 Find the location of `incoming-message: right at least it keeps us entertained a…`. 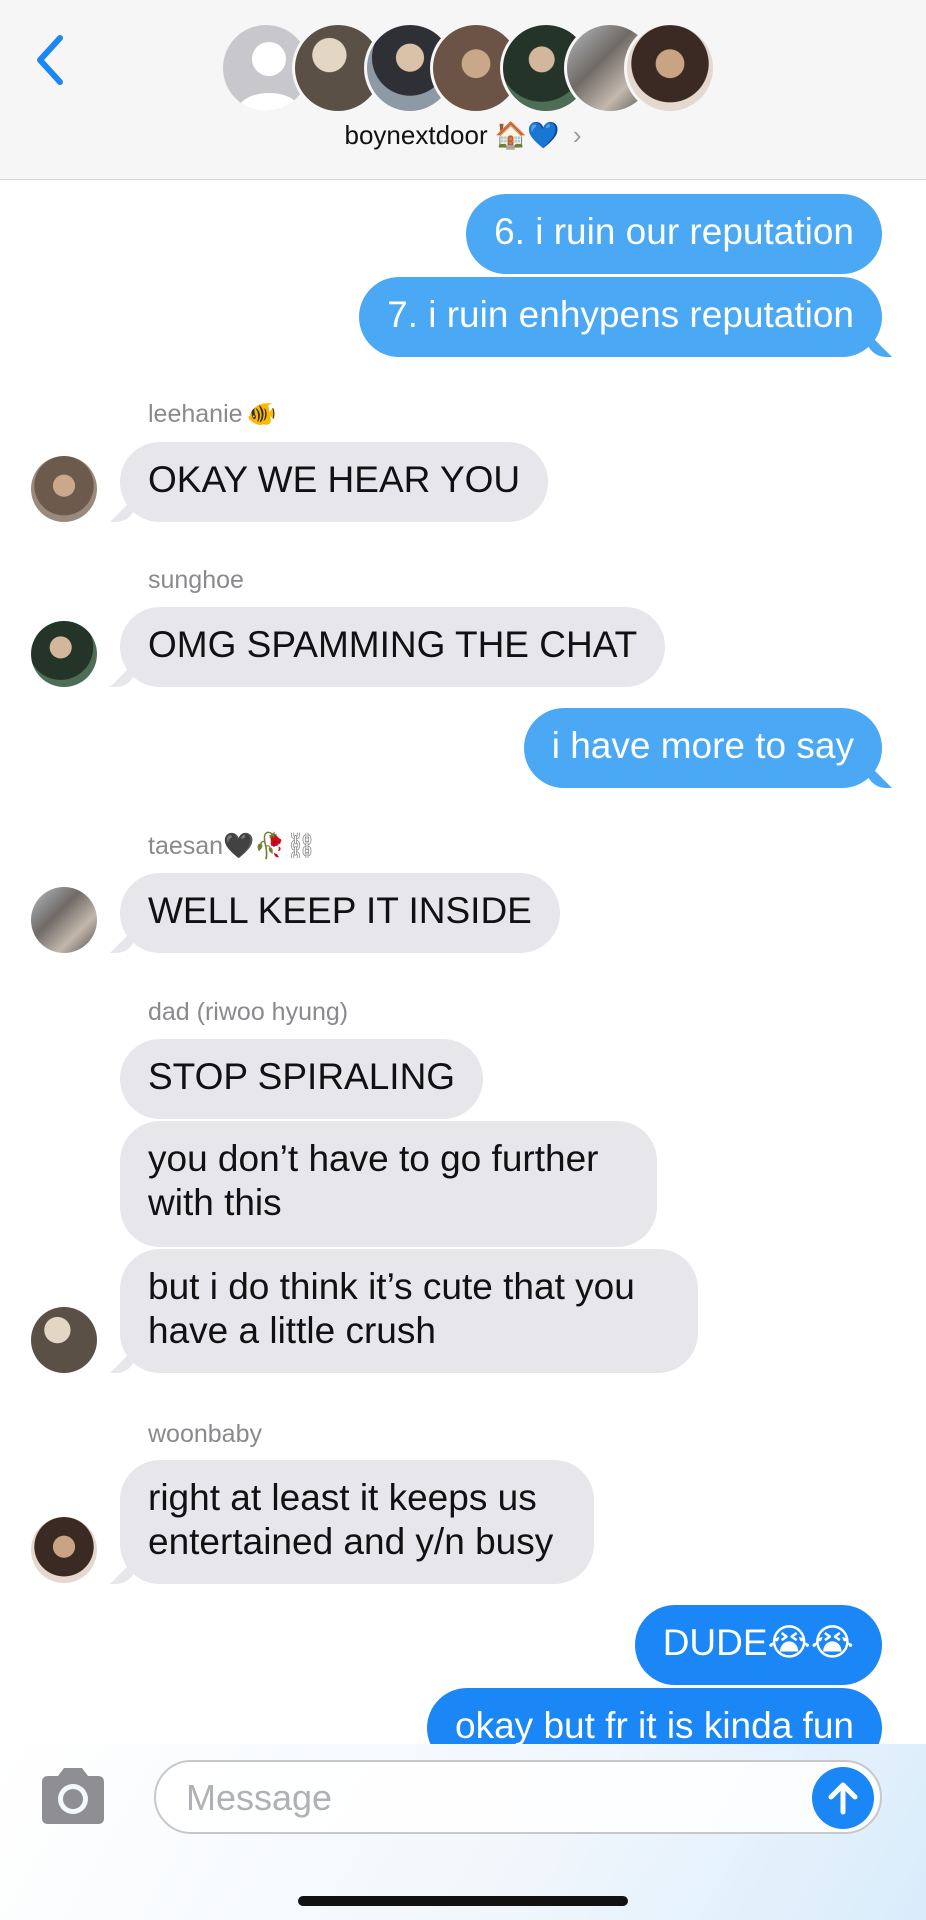

incoming-message: right at least it keeps us entertained a… is located at coordinates (357, 1522).